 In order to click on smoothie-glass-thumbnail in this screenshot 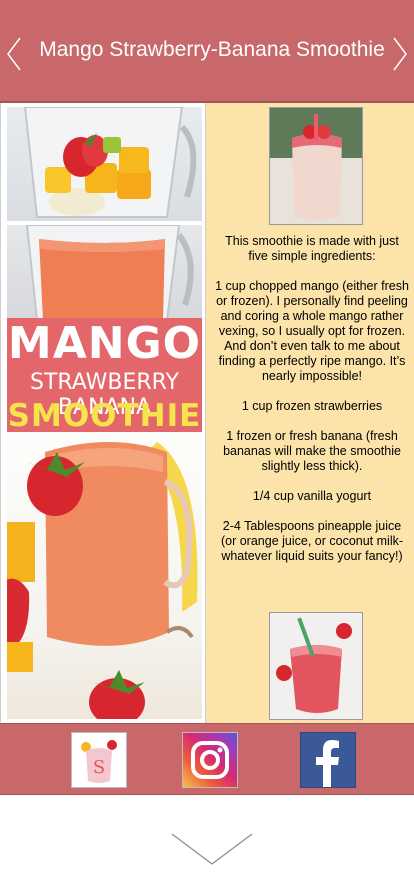, I will do `click(316, 166)`.